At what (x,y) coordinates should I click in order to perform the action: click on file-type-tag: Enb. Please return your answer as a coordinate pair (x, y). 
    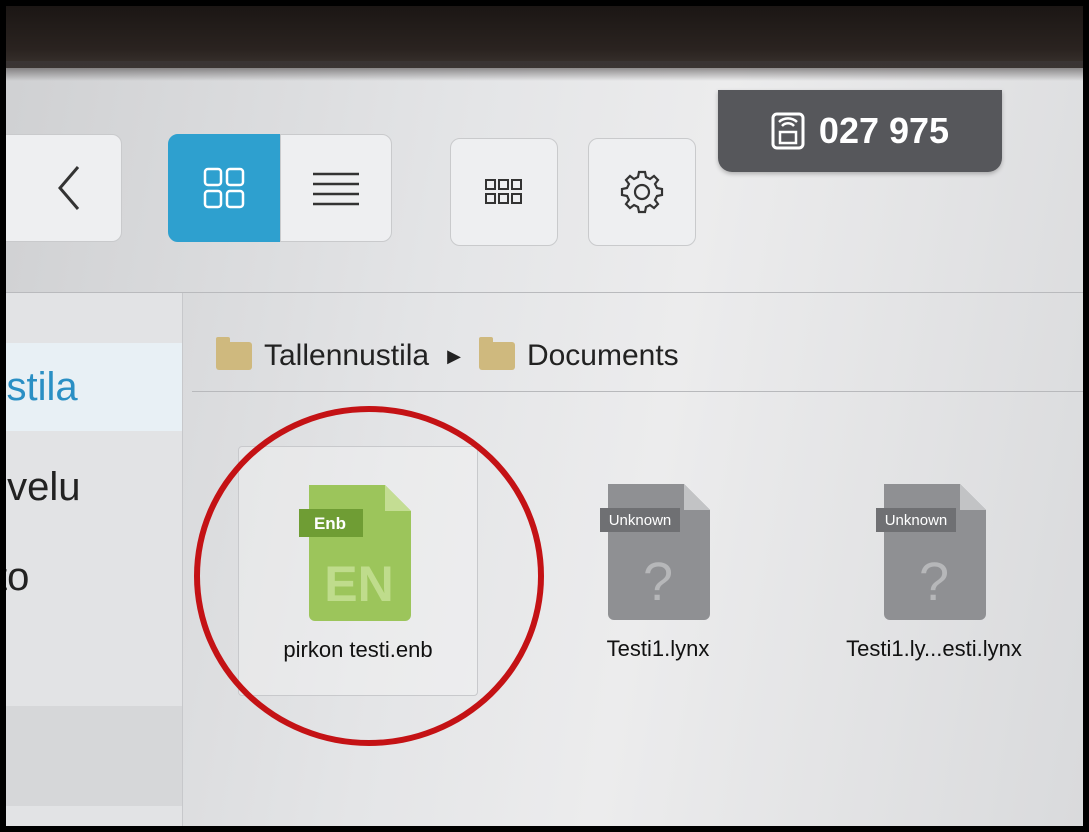
    Looking at the image, I should click on (330, 523).